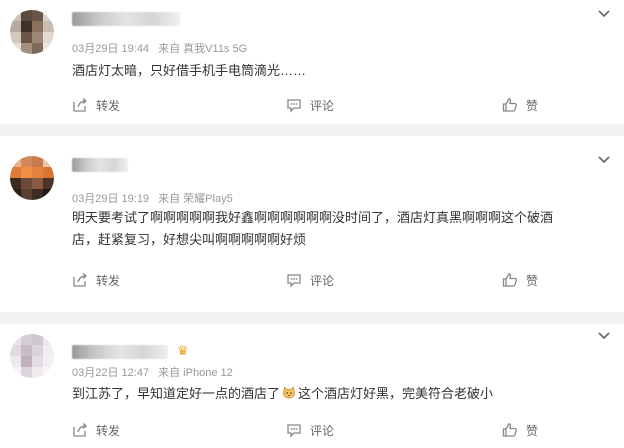 This screenshot has width=624, height=448. What do you see at coordinates (313, 217) in the screenshot?
I see `comment-text-line: 明天要考试了啊啊啊啊啊我好鑫啊啊啊啊啊啊没时间了，酒店灯真黑啊啊啊这个破酒` at bounding box center [313, 217].